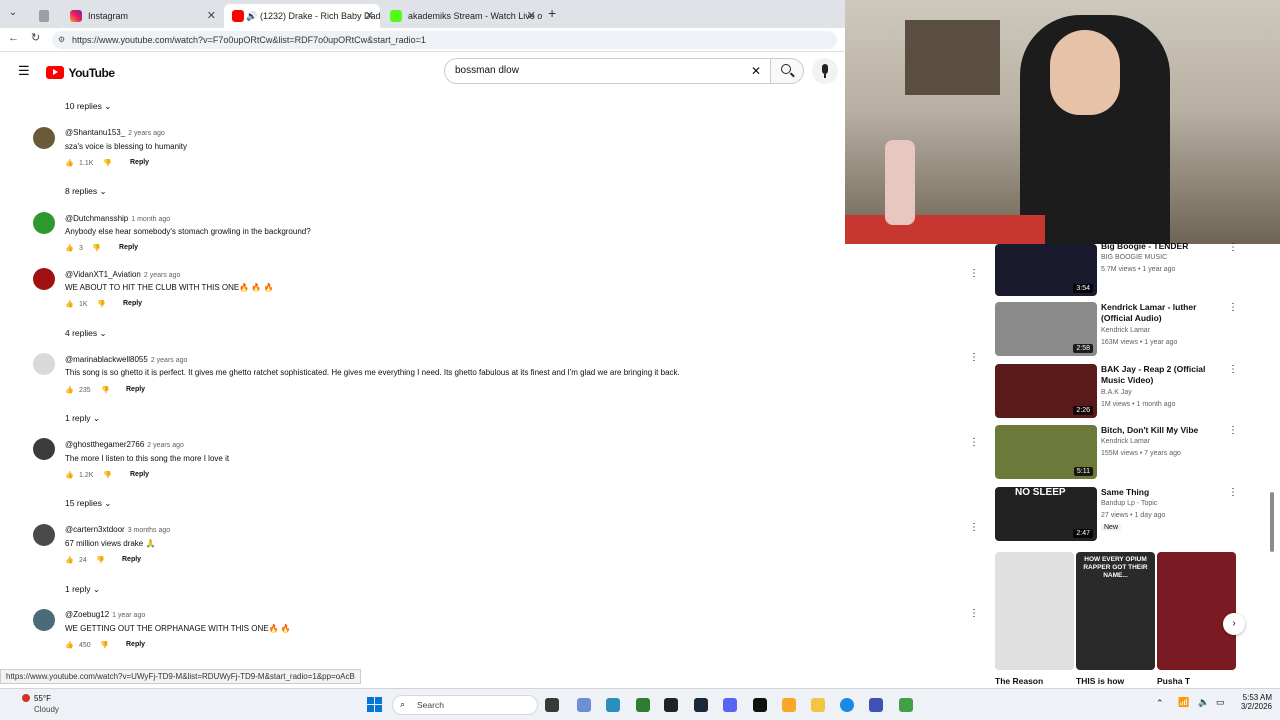 Image resolution: width=1280 pixels, height=720 pixels. What do you see at coordinates (86, 191) in the screenshot?
I see `replies-toggle: 8 replies ⌄` at bounding box center [86, 191].